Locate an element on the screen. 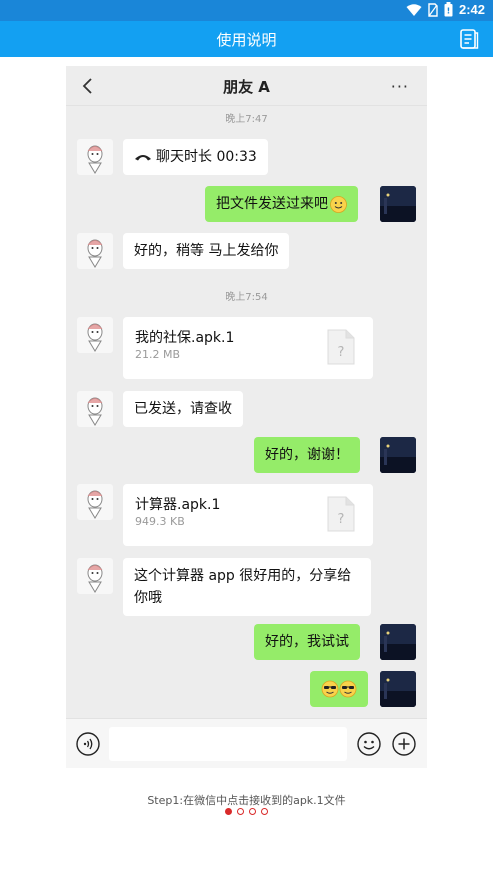 The height and width of the screenshot is (876, 493). message-input is located at coordinates (228, 744).